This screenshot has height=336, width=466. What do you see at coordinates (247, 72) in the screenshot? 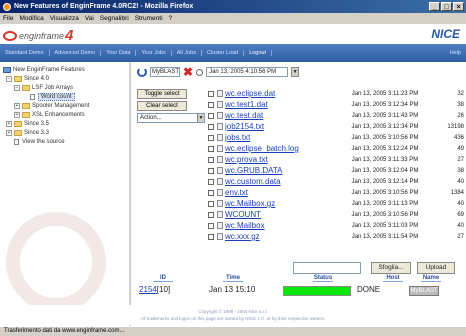
I see `spooler-date-field: Jan 13, 2005 4:10:56 PM` at bounding box center [247, 72].